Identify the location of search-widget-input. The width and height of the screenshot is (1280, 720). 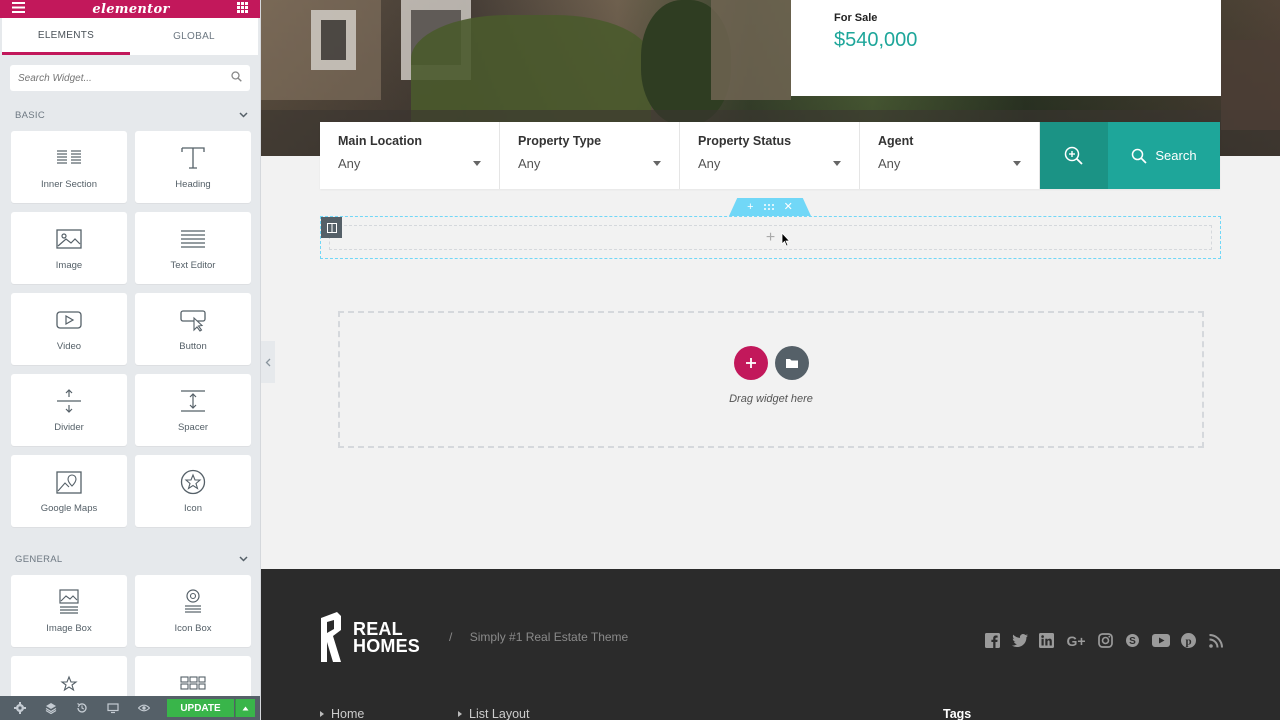
(124, 78).